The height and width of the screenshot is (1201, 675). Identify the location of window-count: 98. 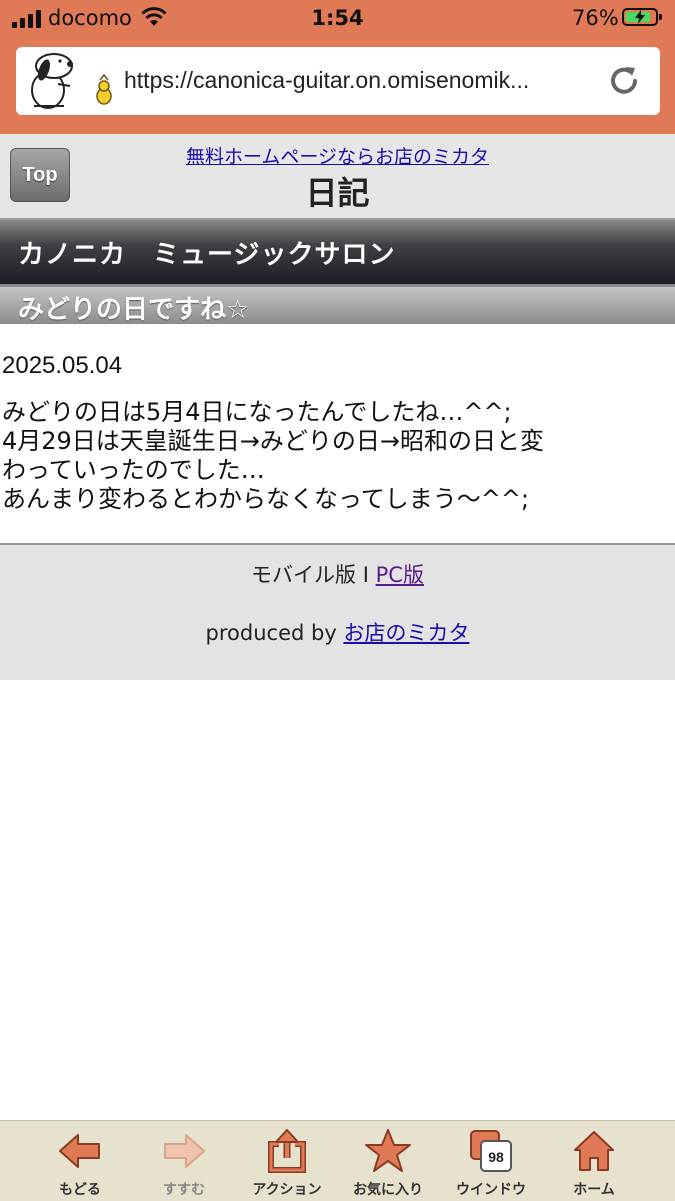
(496, 1157).